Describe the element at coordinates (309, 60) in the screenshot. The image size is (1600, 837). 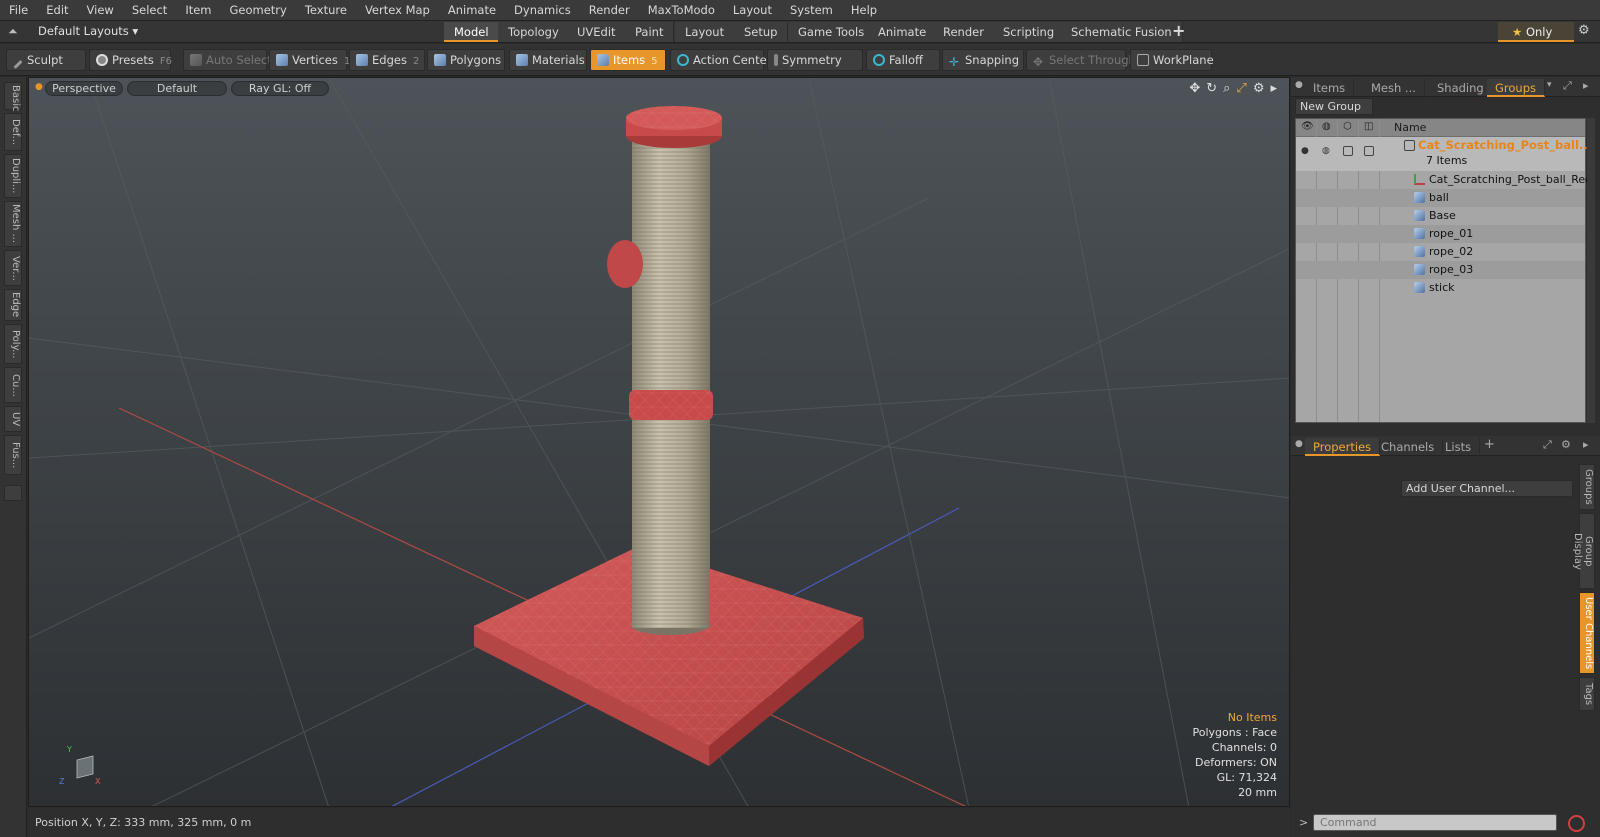
I see `vertices-button: Vertices 1` at that location.